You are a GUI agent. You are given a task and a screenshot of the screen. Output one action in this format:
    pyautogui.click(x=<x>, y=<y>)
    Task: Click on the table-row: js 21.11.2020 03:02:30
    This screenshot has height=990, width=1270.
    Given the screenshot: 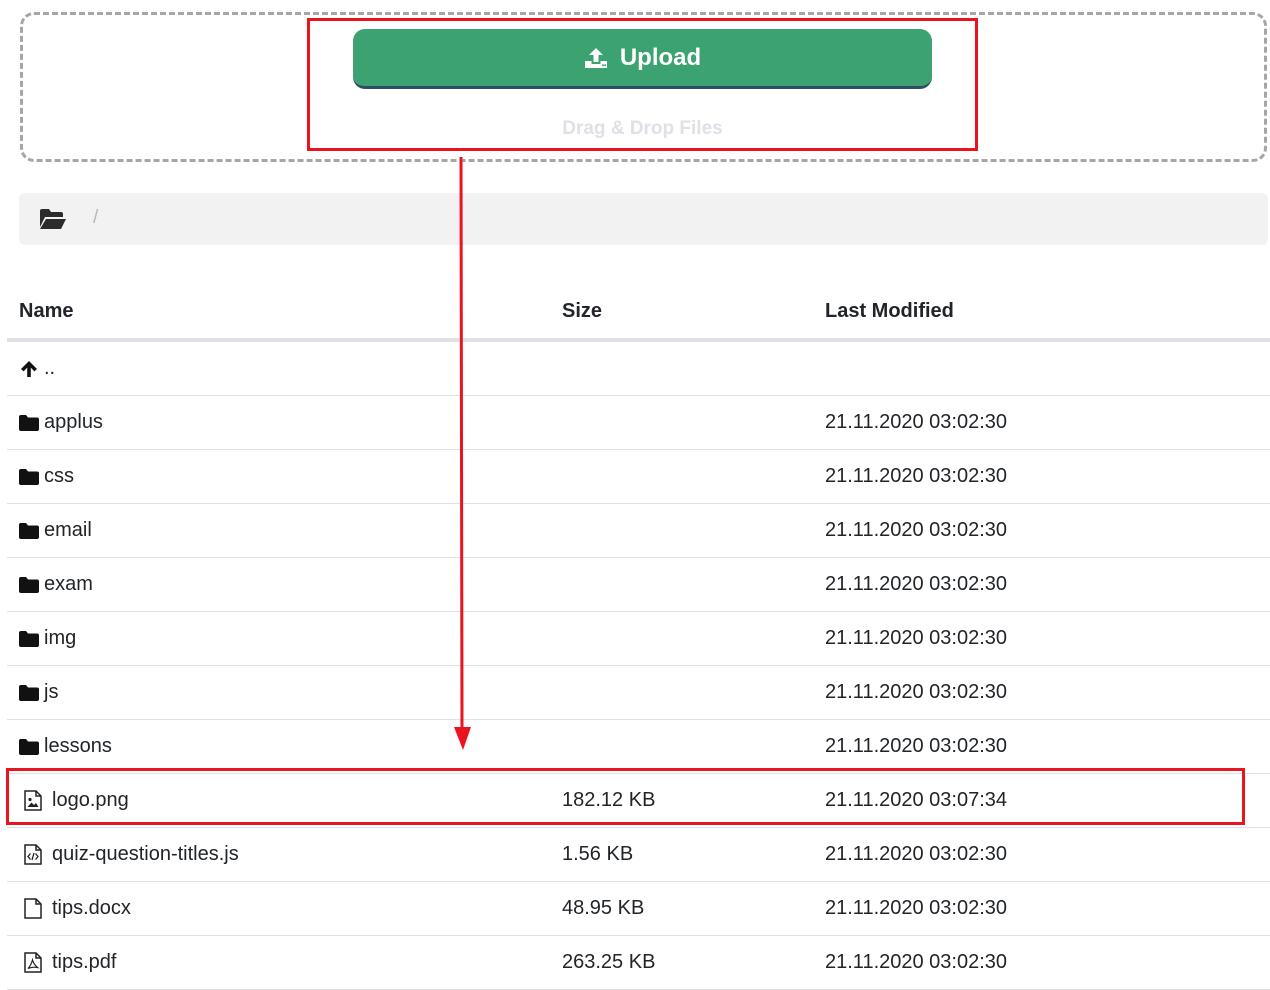 What is the action you would take?
    pyautogui.click(x=638, y=692)
    